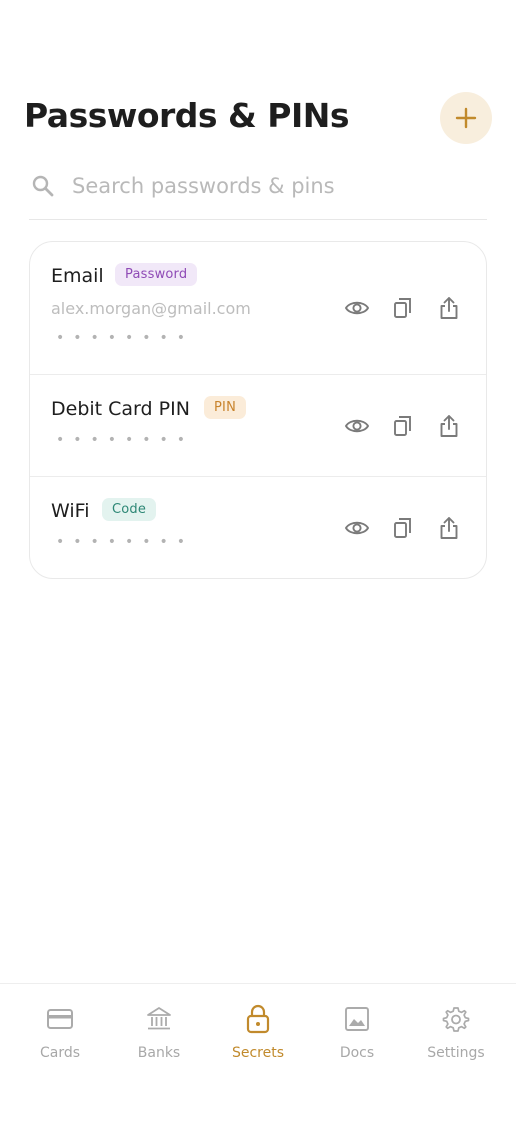 The height and width of the screenshot is (1121, 516). Describe the element at coordinates (258, 426) in the screenshot. I see `list-item: Debit Card PIN PIN ••••••••` at that location.